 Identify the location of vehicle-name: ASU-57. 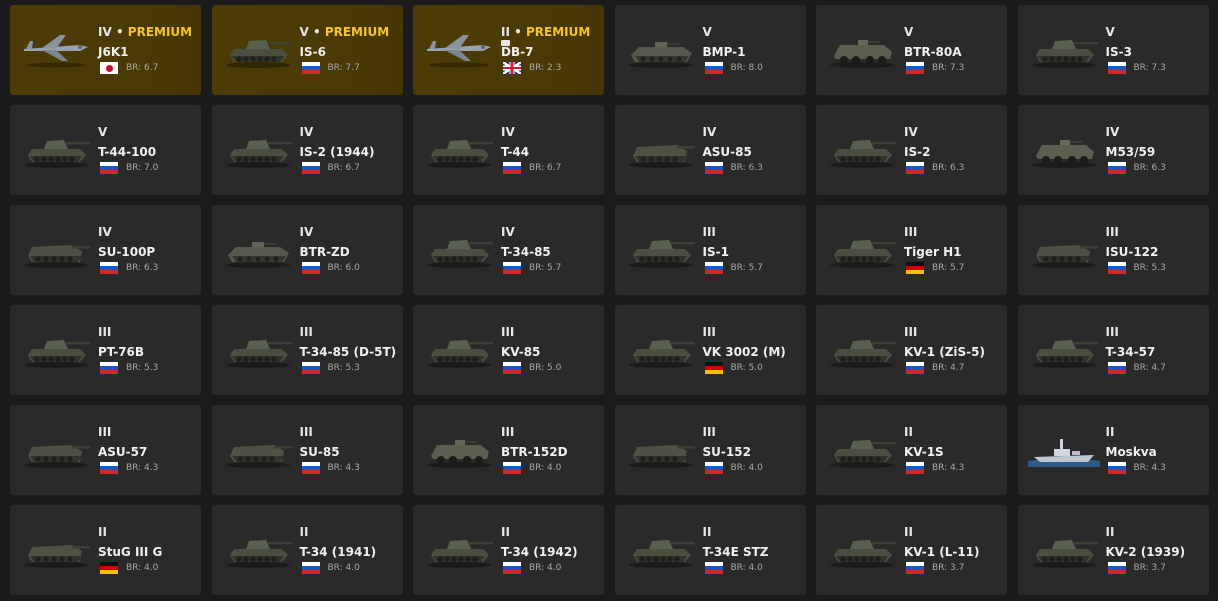
(123, 452).